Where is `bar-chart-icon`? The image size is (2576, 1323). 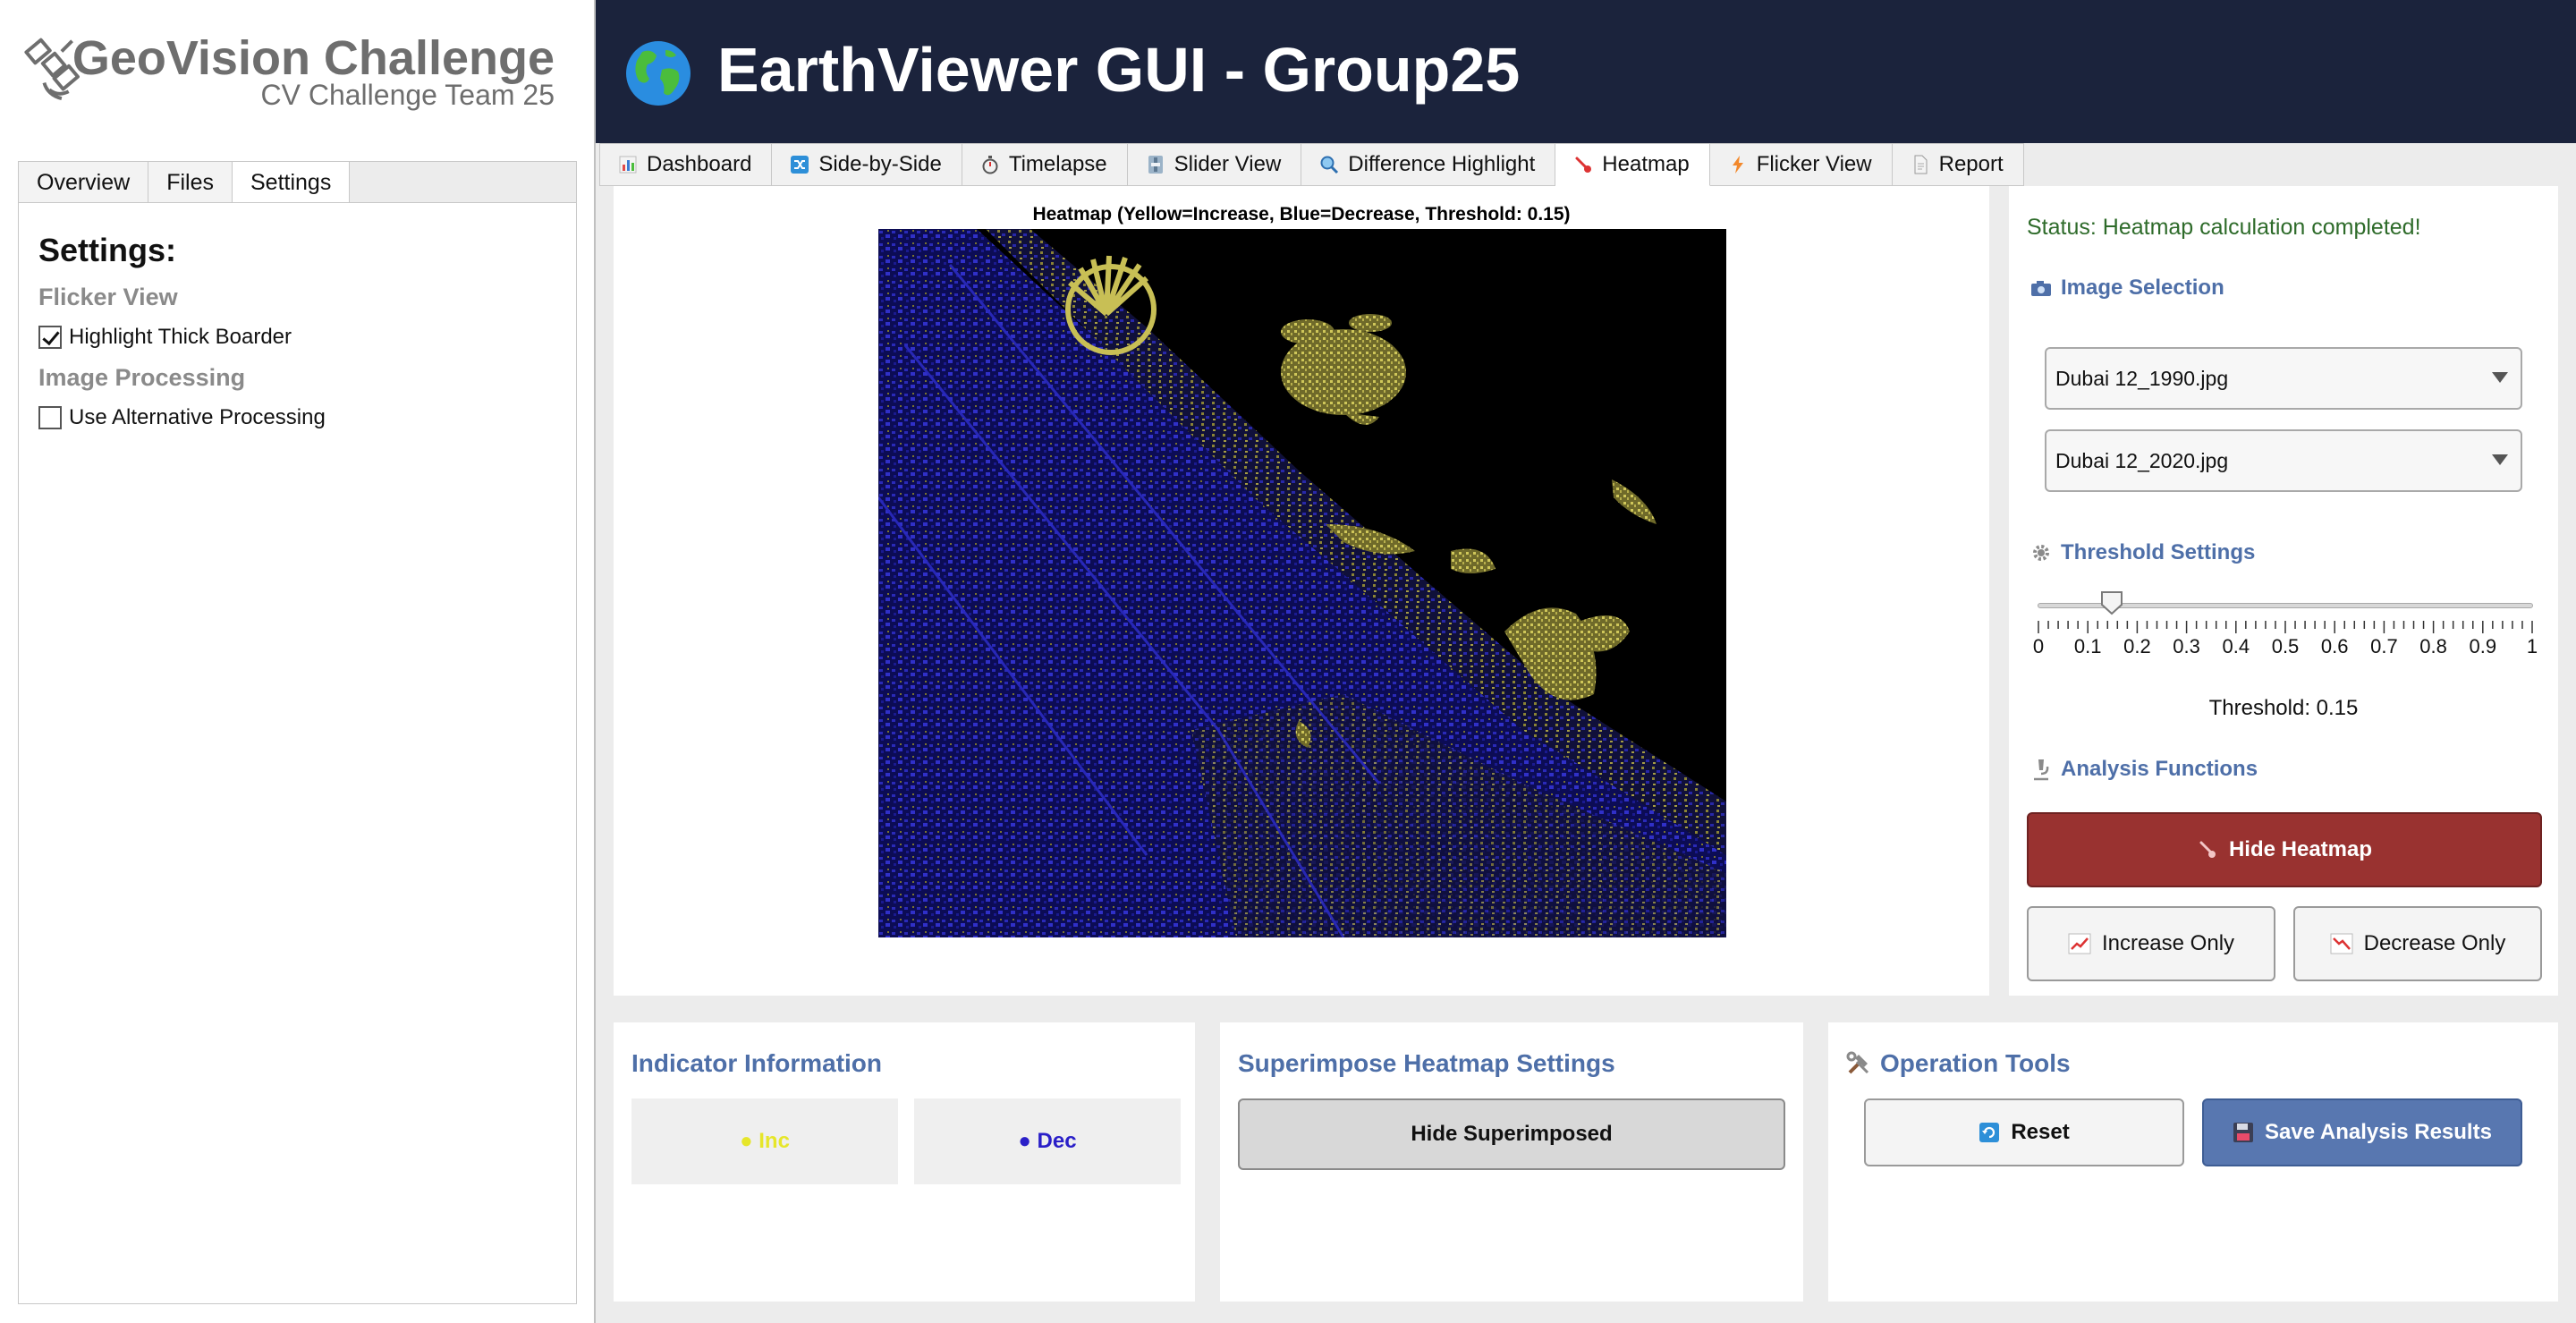
bar-chart-icon is located at coordinates (628, 165).